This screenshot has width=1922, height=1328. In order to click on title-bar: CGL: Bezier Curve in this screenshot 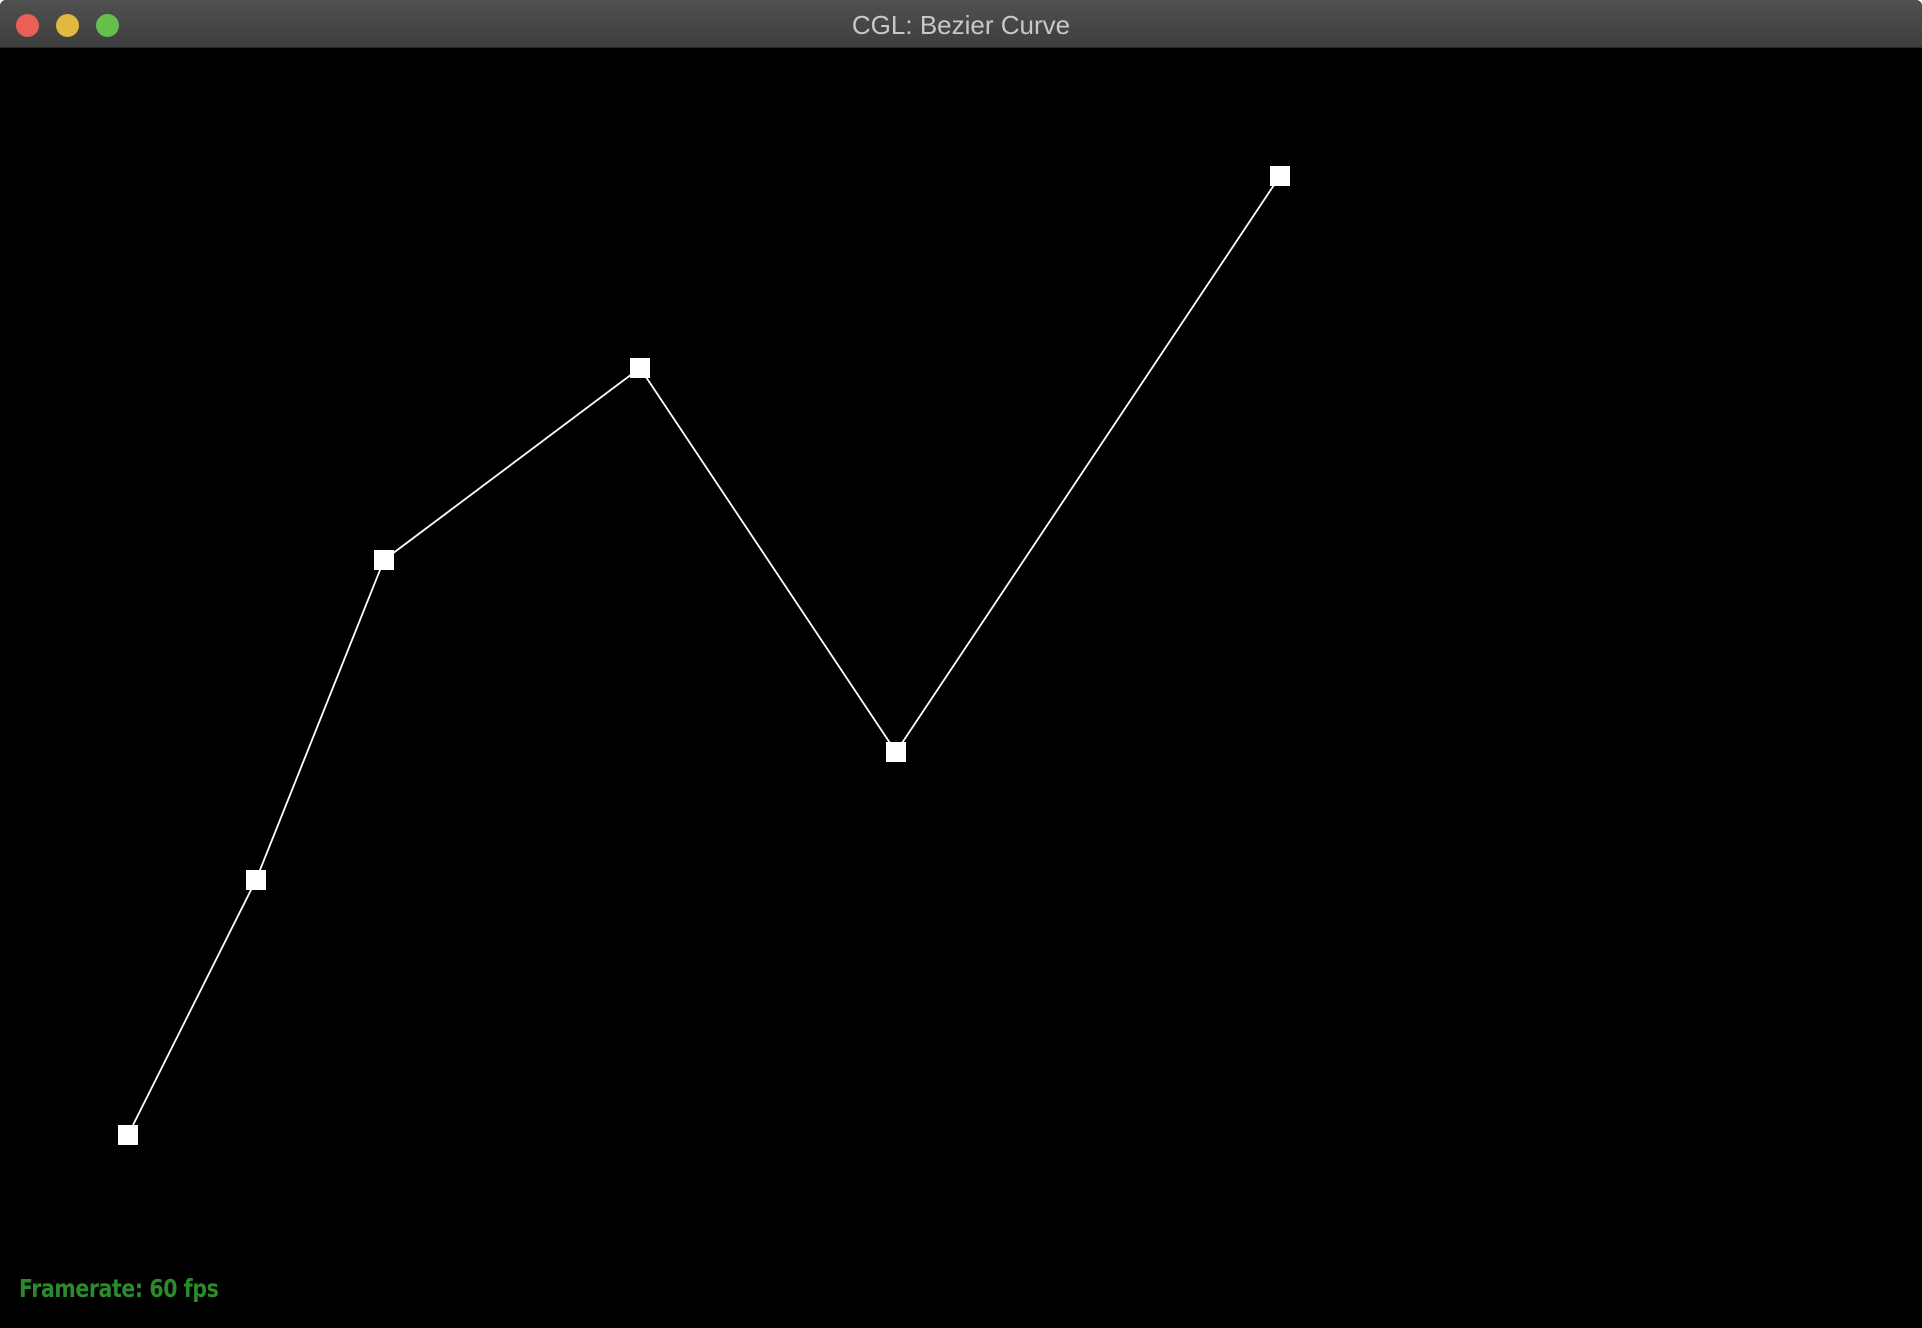, I will do `click(961, 24)`.